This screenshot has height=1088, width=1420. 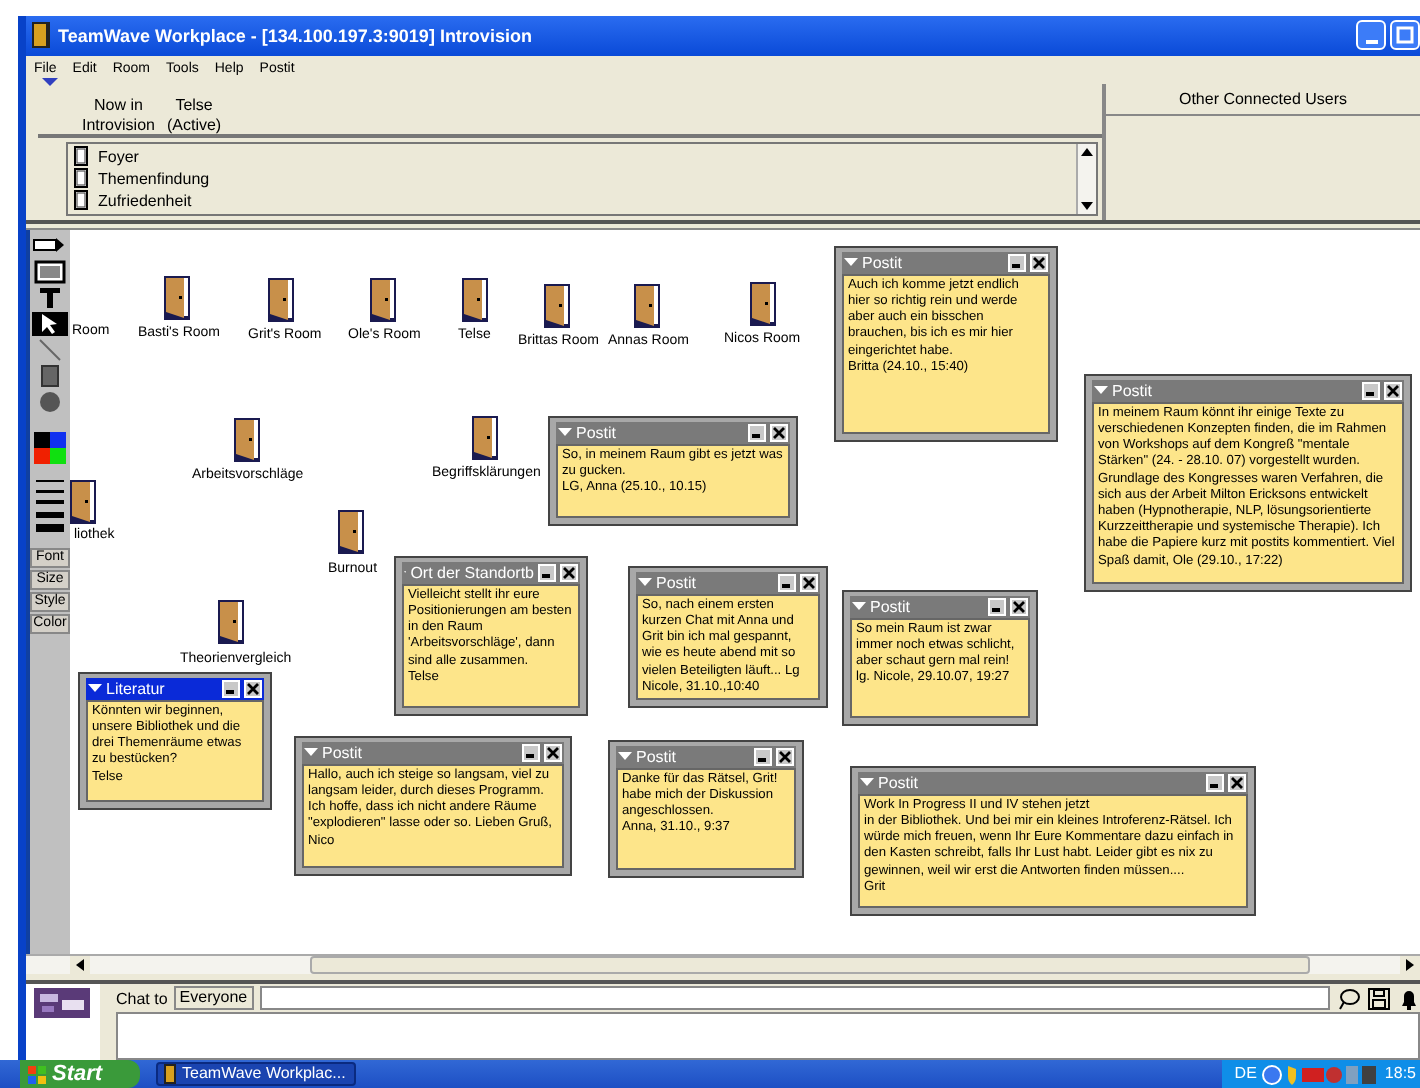 What do you see at coordinates (491, 572) in the screenshot?
I see `postit-title-bar: Ort der Standortb` at bounding box center [491, 572].